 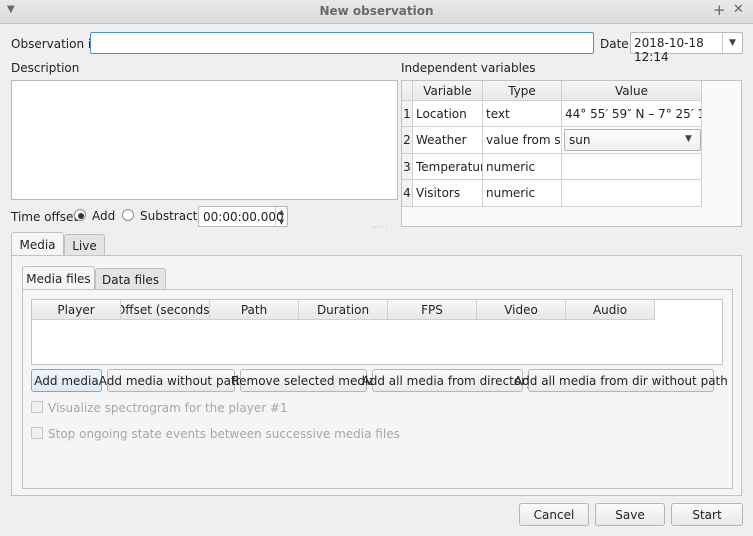 What do you see at coordinates (45, 68) in the screenshot?
I see `description-label: Description` at bounding box center [45, 68].